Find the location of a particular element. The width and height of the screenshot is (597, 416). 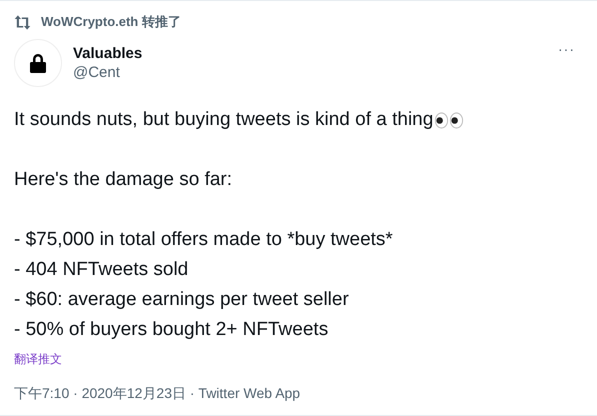

lock-icon is located at coordinates (38, 63).